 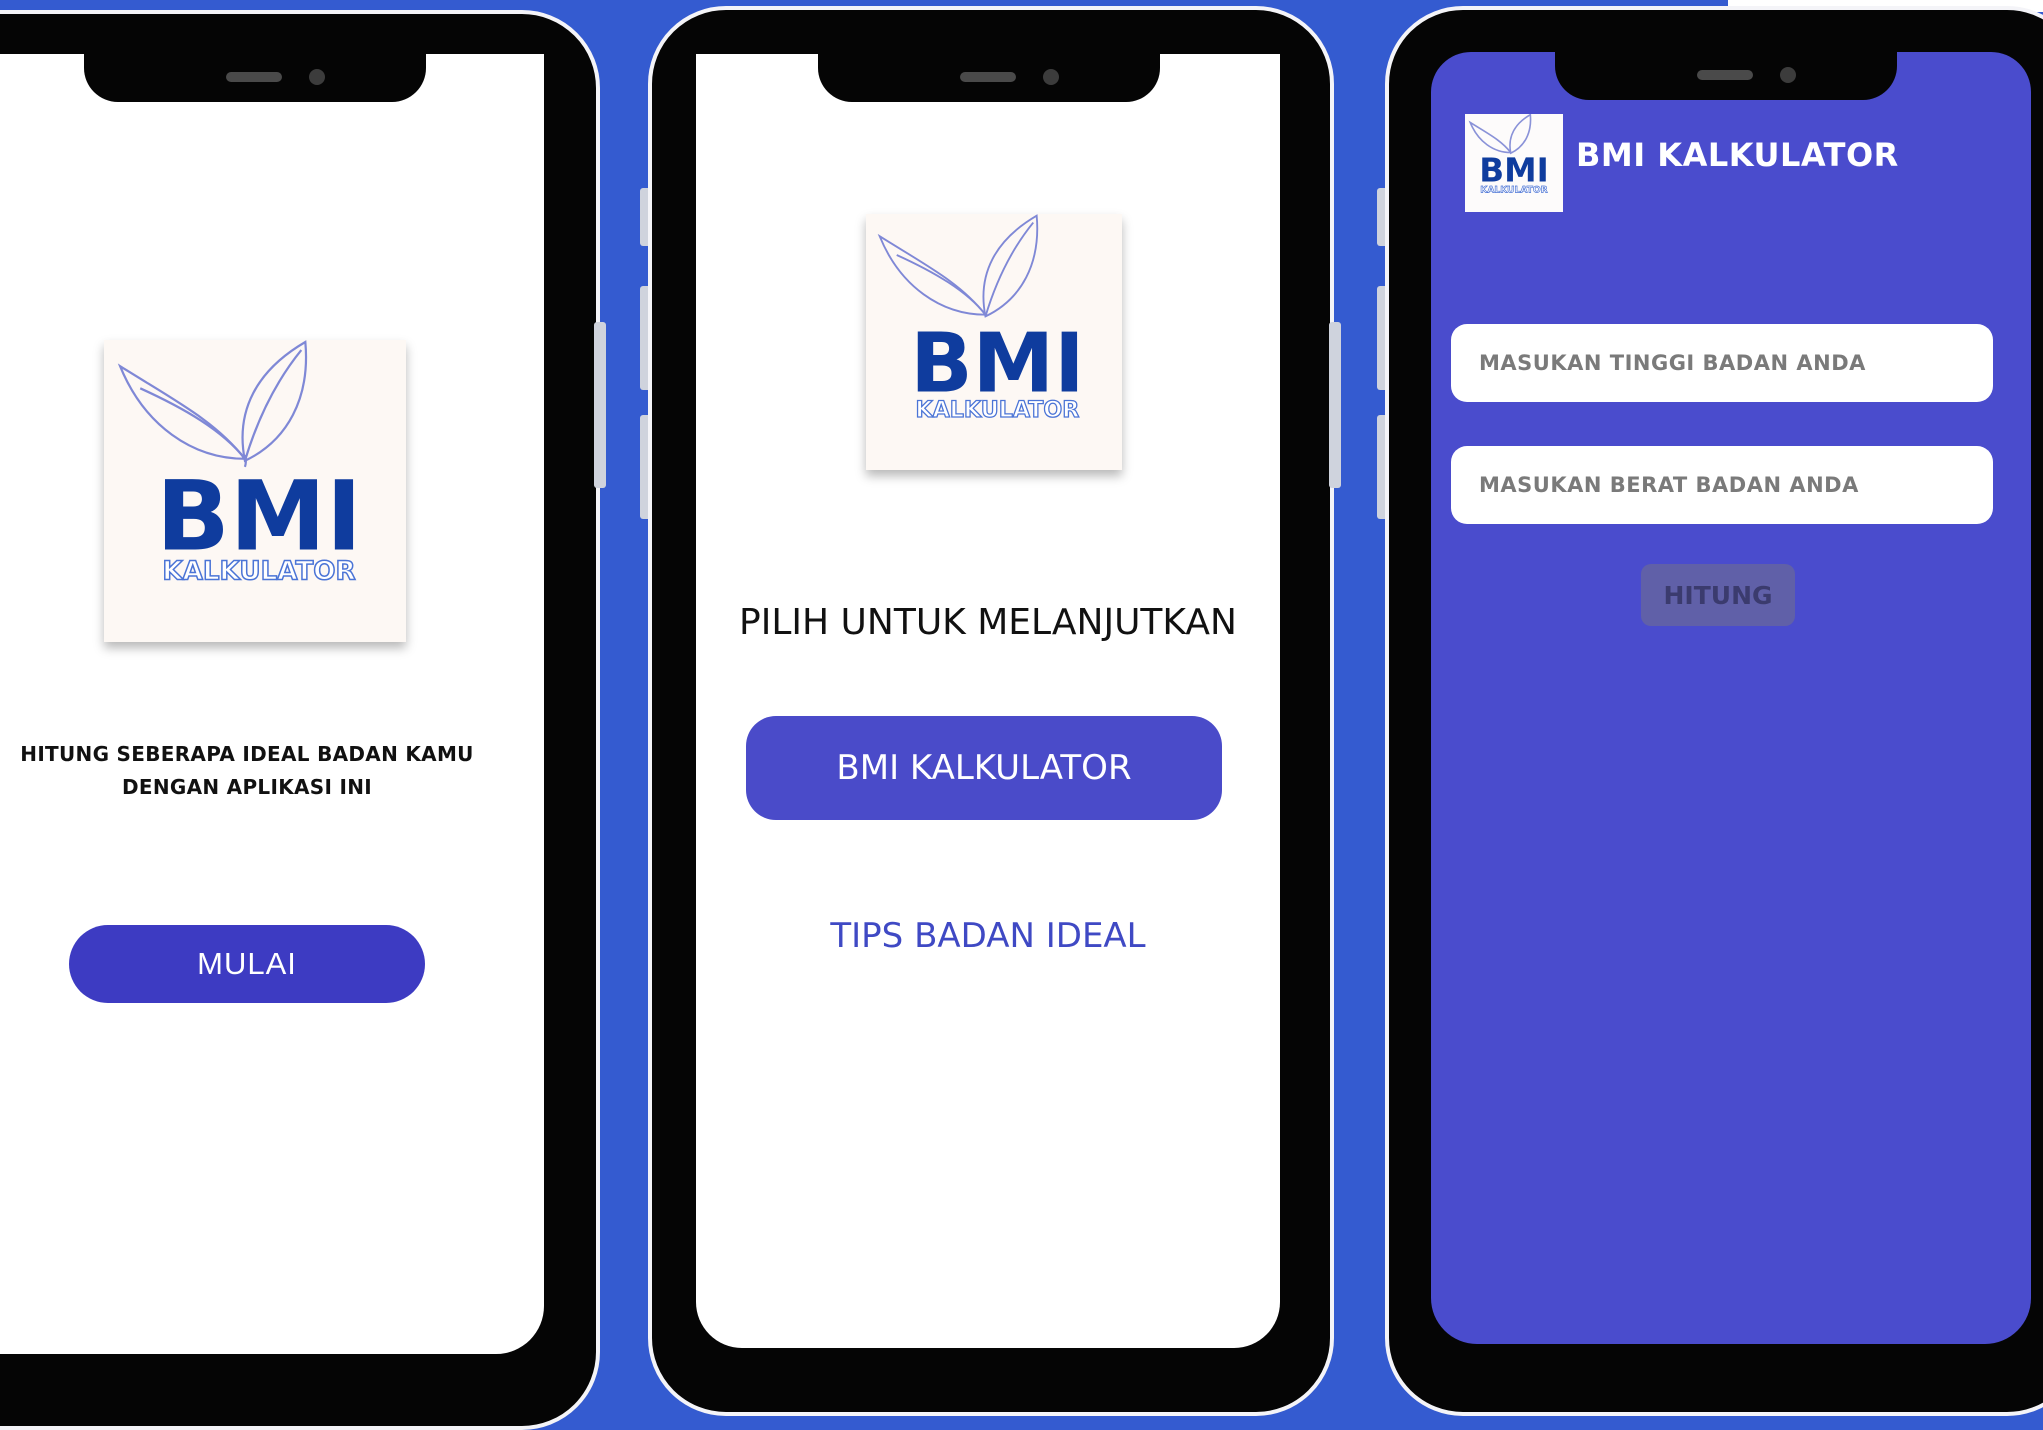 I want to click on tagline-line-1: HITUNG SEBERAPA IDEAL BADAN KAMU, so click(x=247, y=754).